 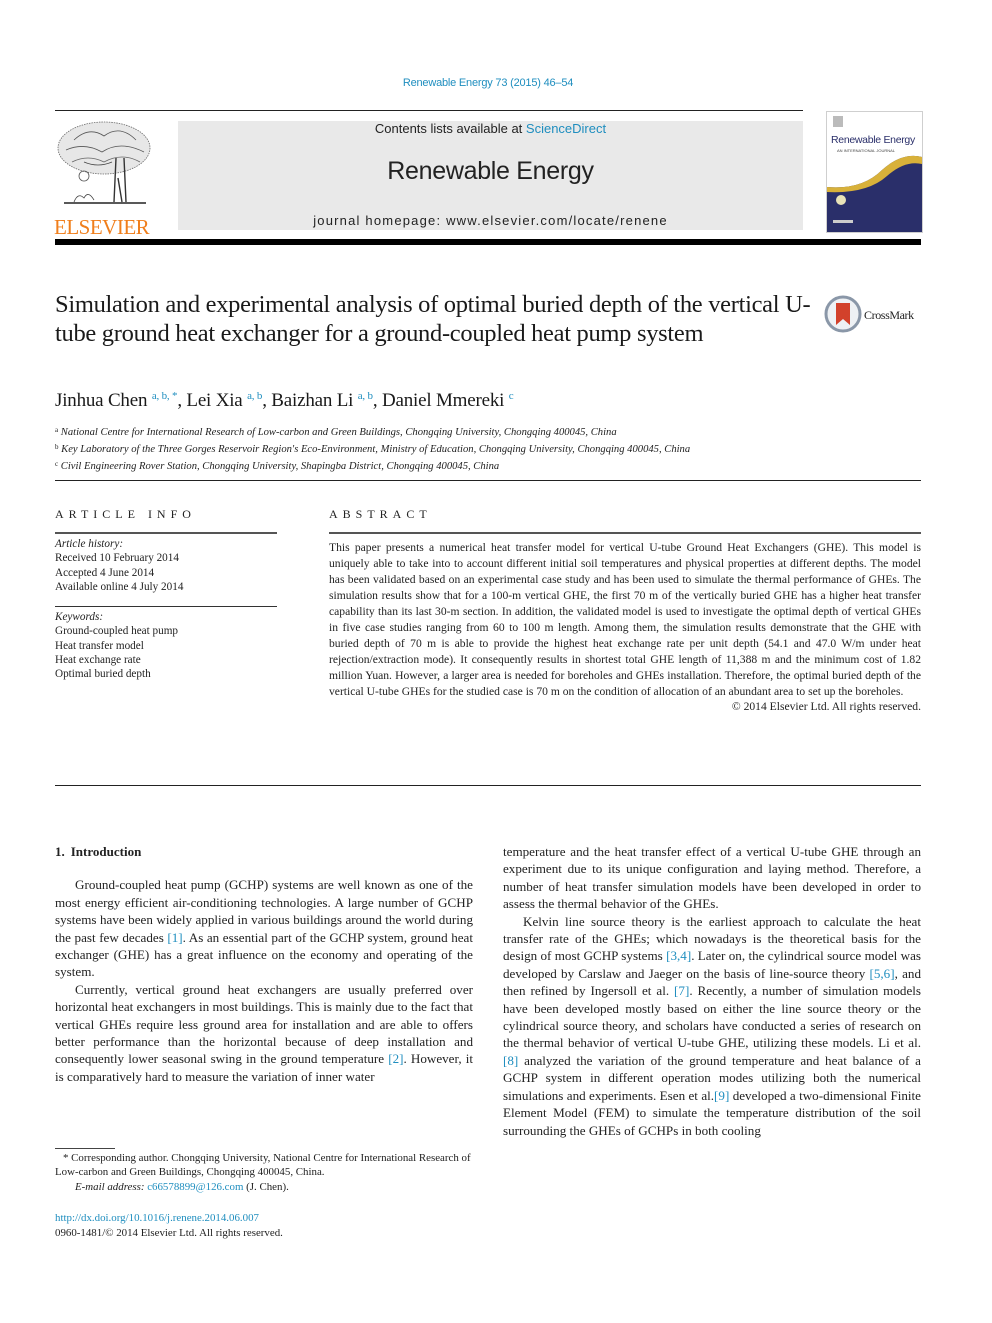 I want to click on affiliation-mark: c, so click(x=57, y=464).